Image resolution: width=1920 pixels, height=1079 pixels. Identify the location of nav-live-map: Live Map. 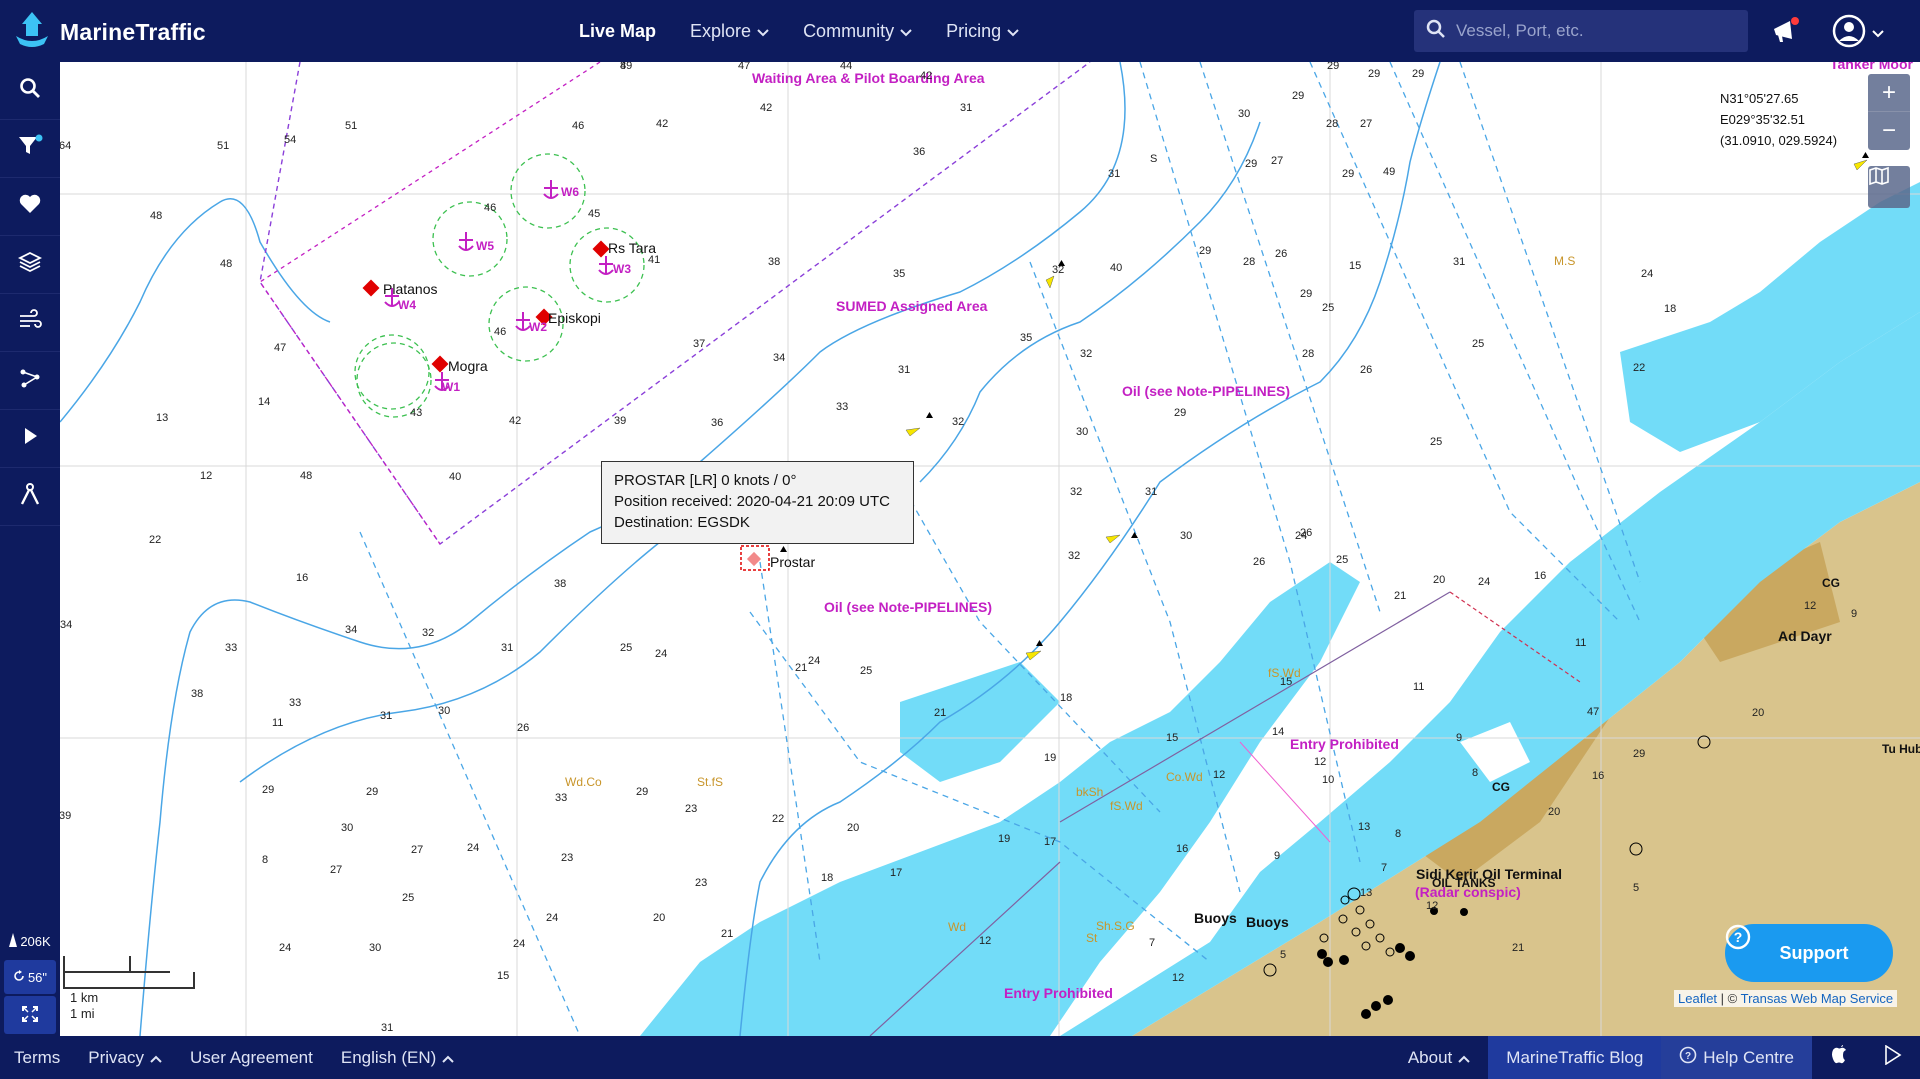
(617, 31).